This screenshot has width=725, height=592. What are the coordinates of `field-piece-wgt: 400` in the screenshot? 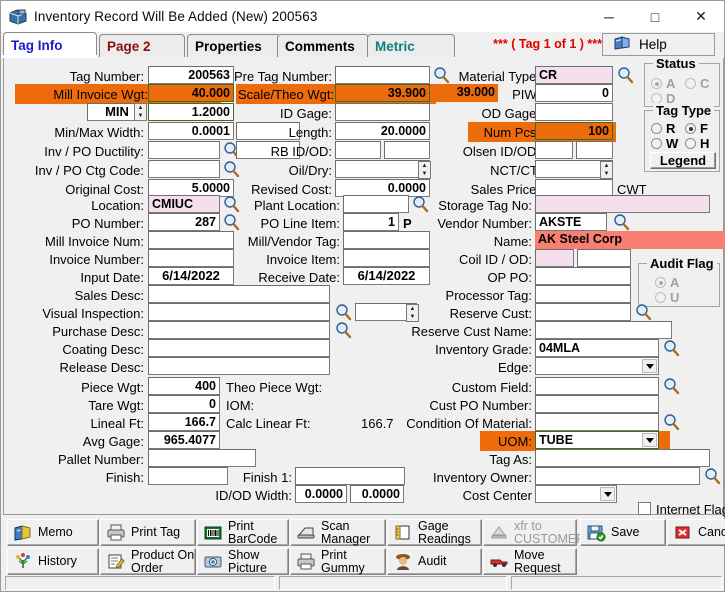 It's located at (184, 386).